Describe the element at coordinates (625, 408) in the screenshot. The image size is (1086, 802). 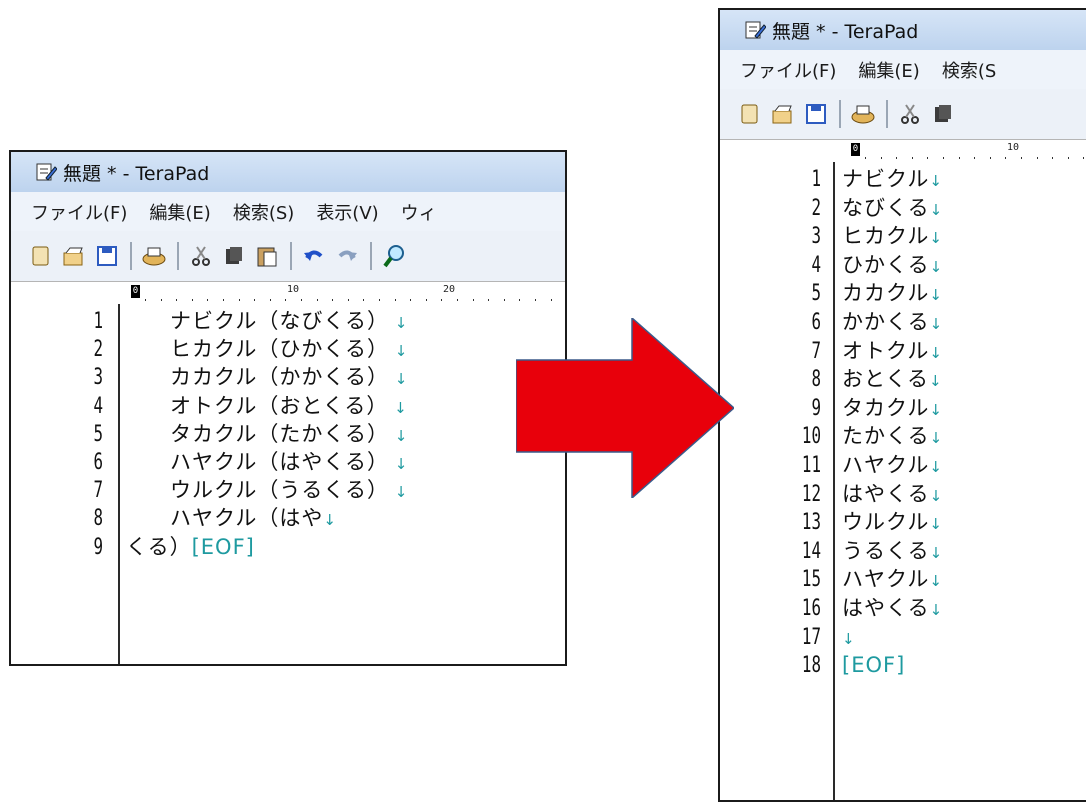
I see `red-arrow` at that location.